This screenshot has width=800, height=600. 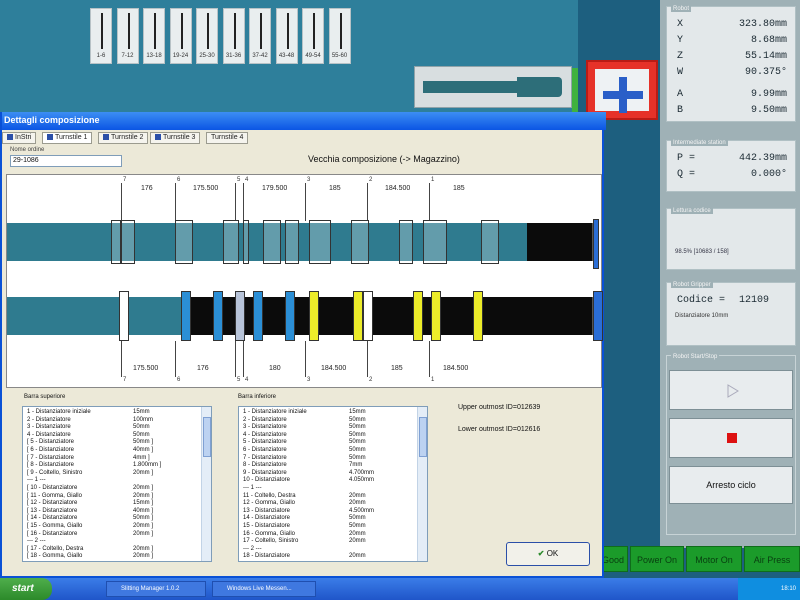 What do you see at coordinates (339, 36) in the screenshot?
I see `slot-55-60: 55-60` at bounding box center [339, 36].